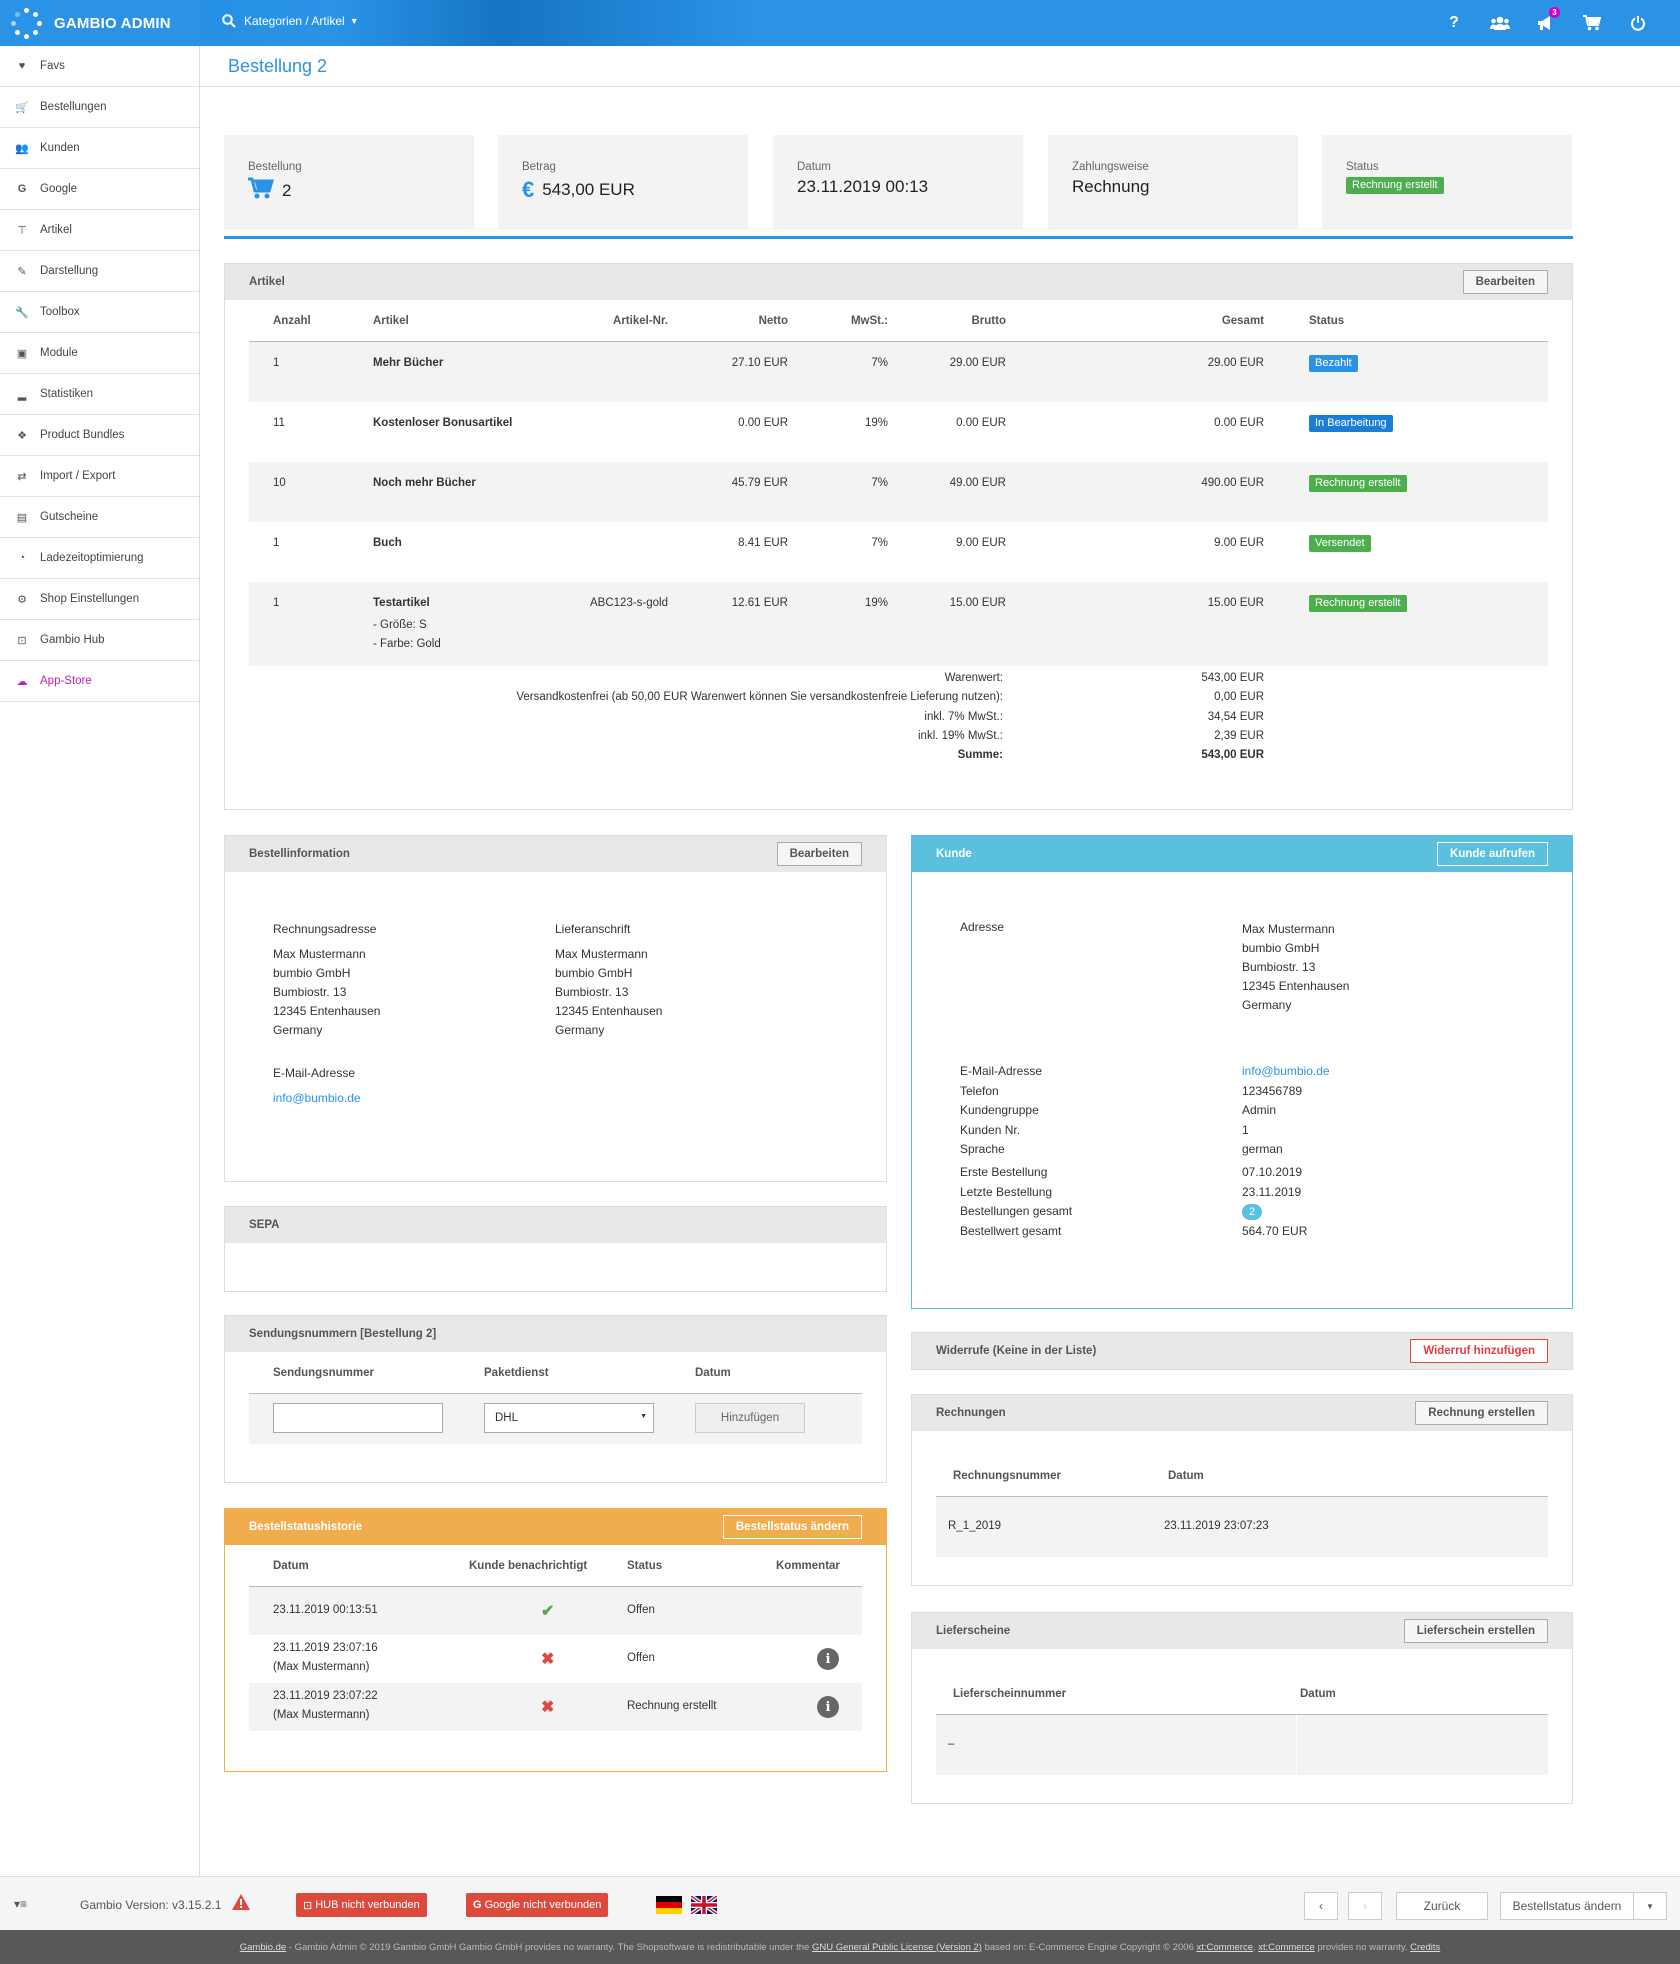 The height and width of the screenshot is (1964, 1680). What do you see at coordinates (792, 1527) in the screenshot?
I see `change-status-button: Bestellstatus ändern` at bounding box center [792, 1527].